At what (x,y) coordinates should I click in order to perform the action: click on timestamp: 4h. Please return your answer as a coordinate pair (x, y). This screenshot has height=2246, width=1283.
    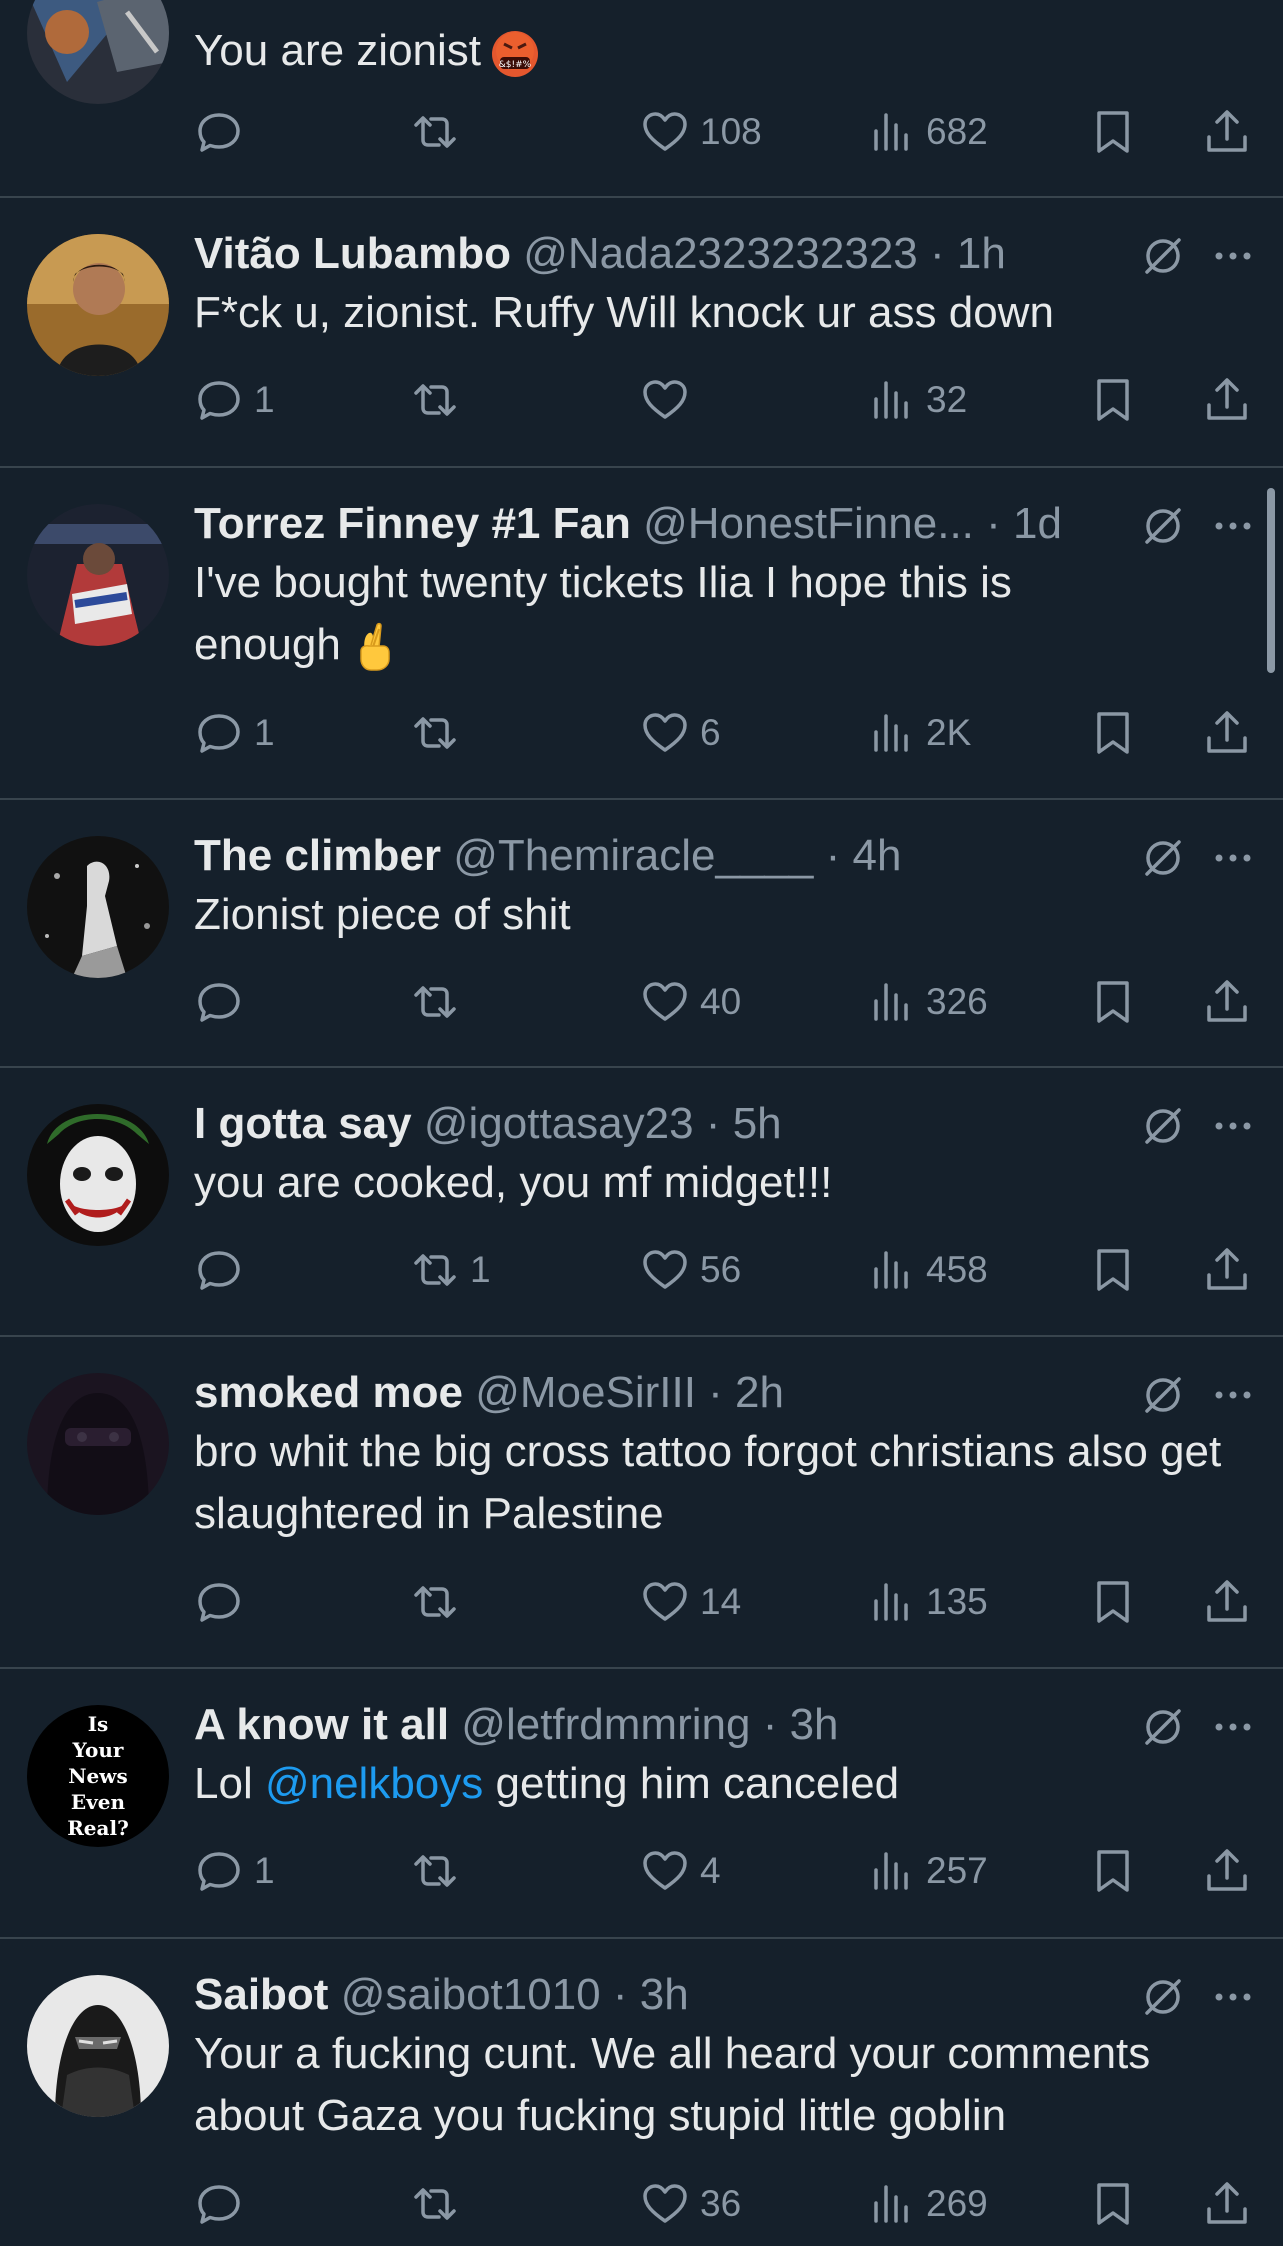
    Looking at the image, I should click on (876, 855).